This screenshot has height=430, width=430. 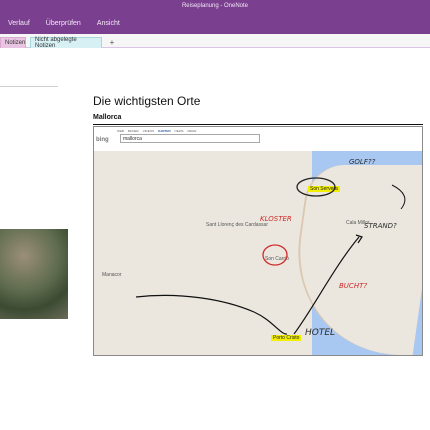 What do you see at coordinates (215, 23) in the screenshot?
I see `ribbon: Verlauf Überprüfen Ansicht` at bounding box center [215, 23].